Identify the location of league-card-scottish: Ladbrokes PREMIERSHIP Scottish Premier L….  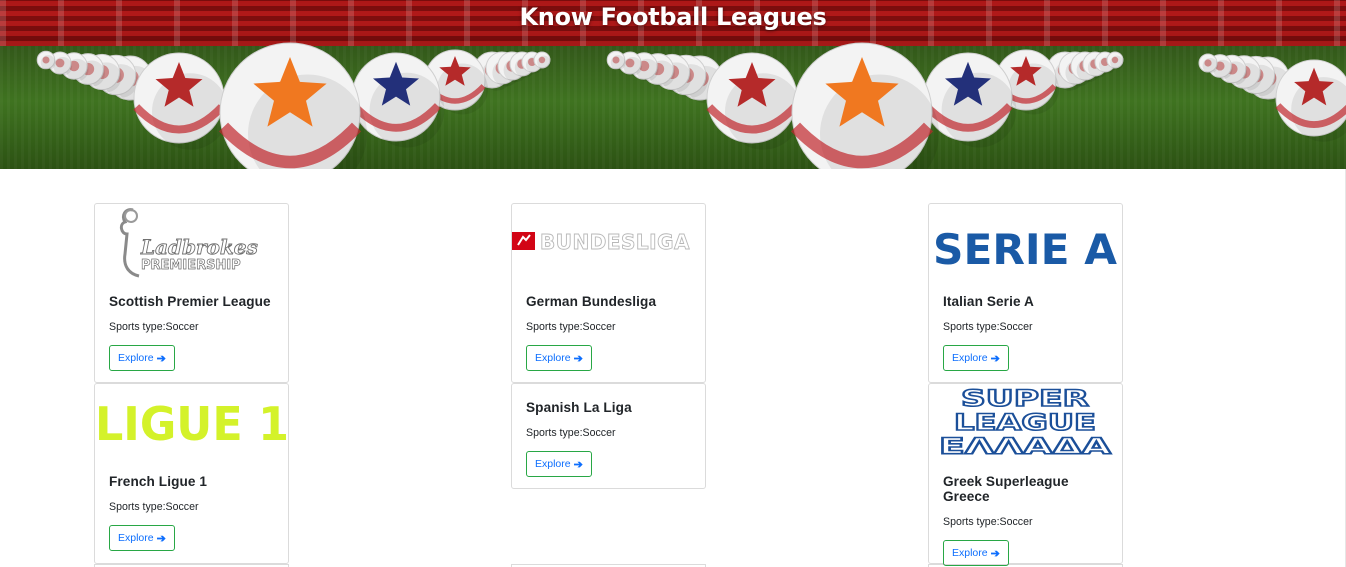
(191, 293).